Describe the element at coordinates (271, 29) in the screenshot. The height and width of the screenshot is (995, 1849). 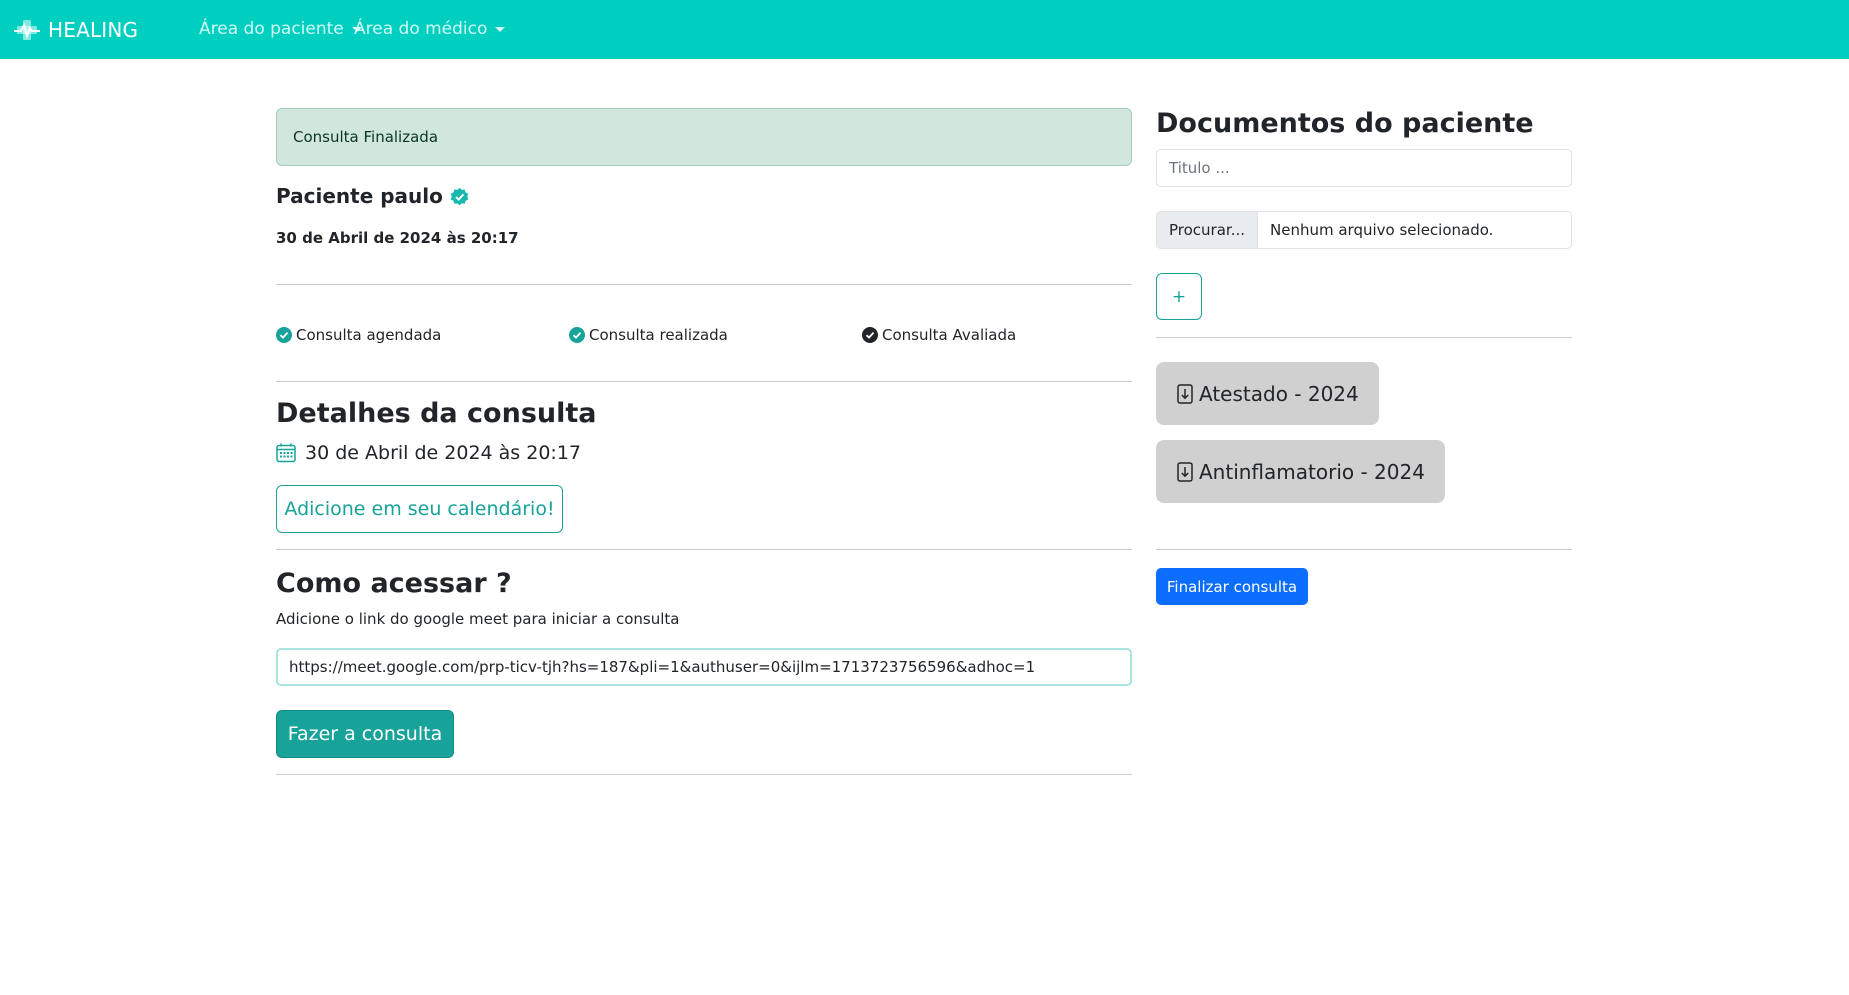
I see `nav-dropdown-label: Área do paciente` at that location.